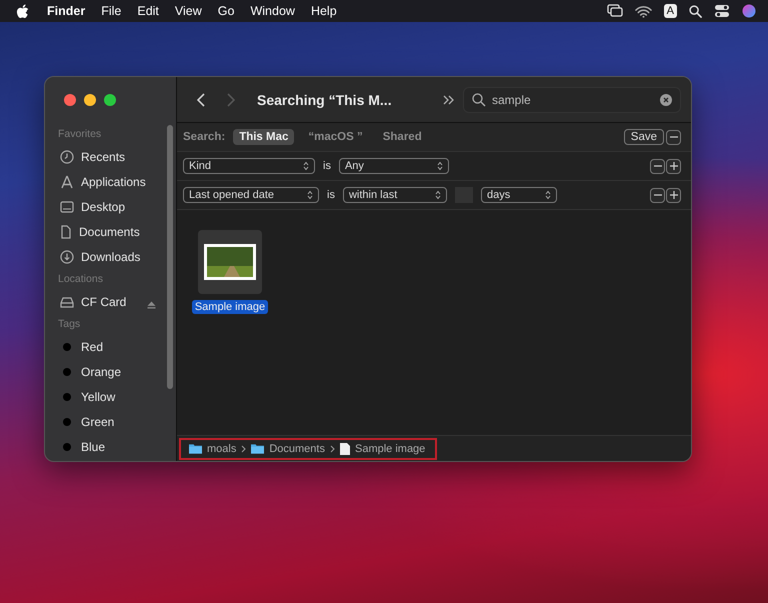 The width and height of the screenshot is (768, 603). Describe the element at coordinates (92, 347) in the screenshot. I see `sidebar-item-label: Red` at that location.